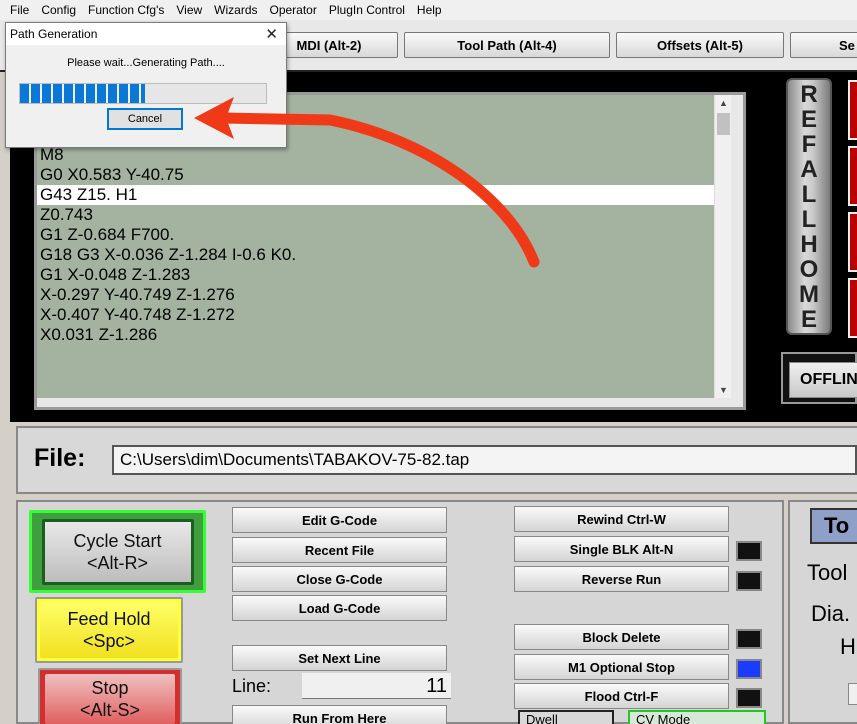 Image resolution: width=857 pixels, height=724 pixels. What do you see at coordinates (110, 688) in the screenshot?
I see `stop-label: Stop` at bounding box center [110, 688].